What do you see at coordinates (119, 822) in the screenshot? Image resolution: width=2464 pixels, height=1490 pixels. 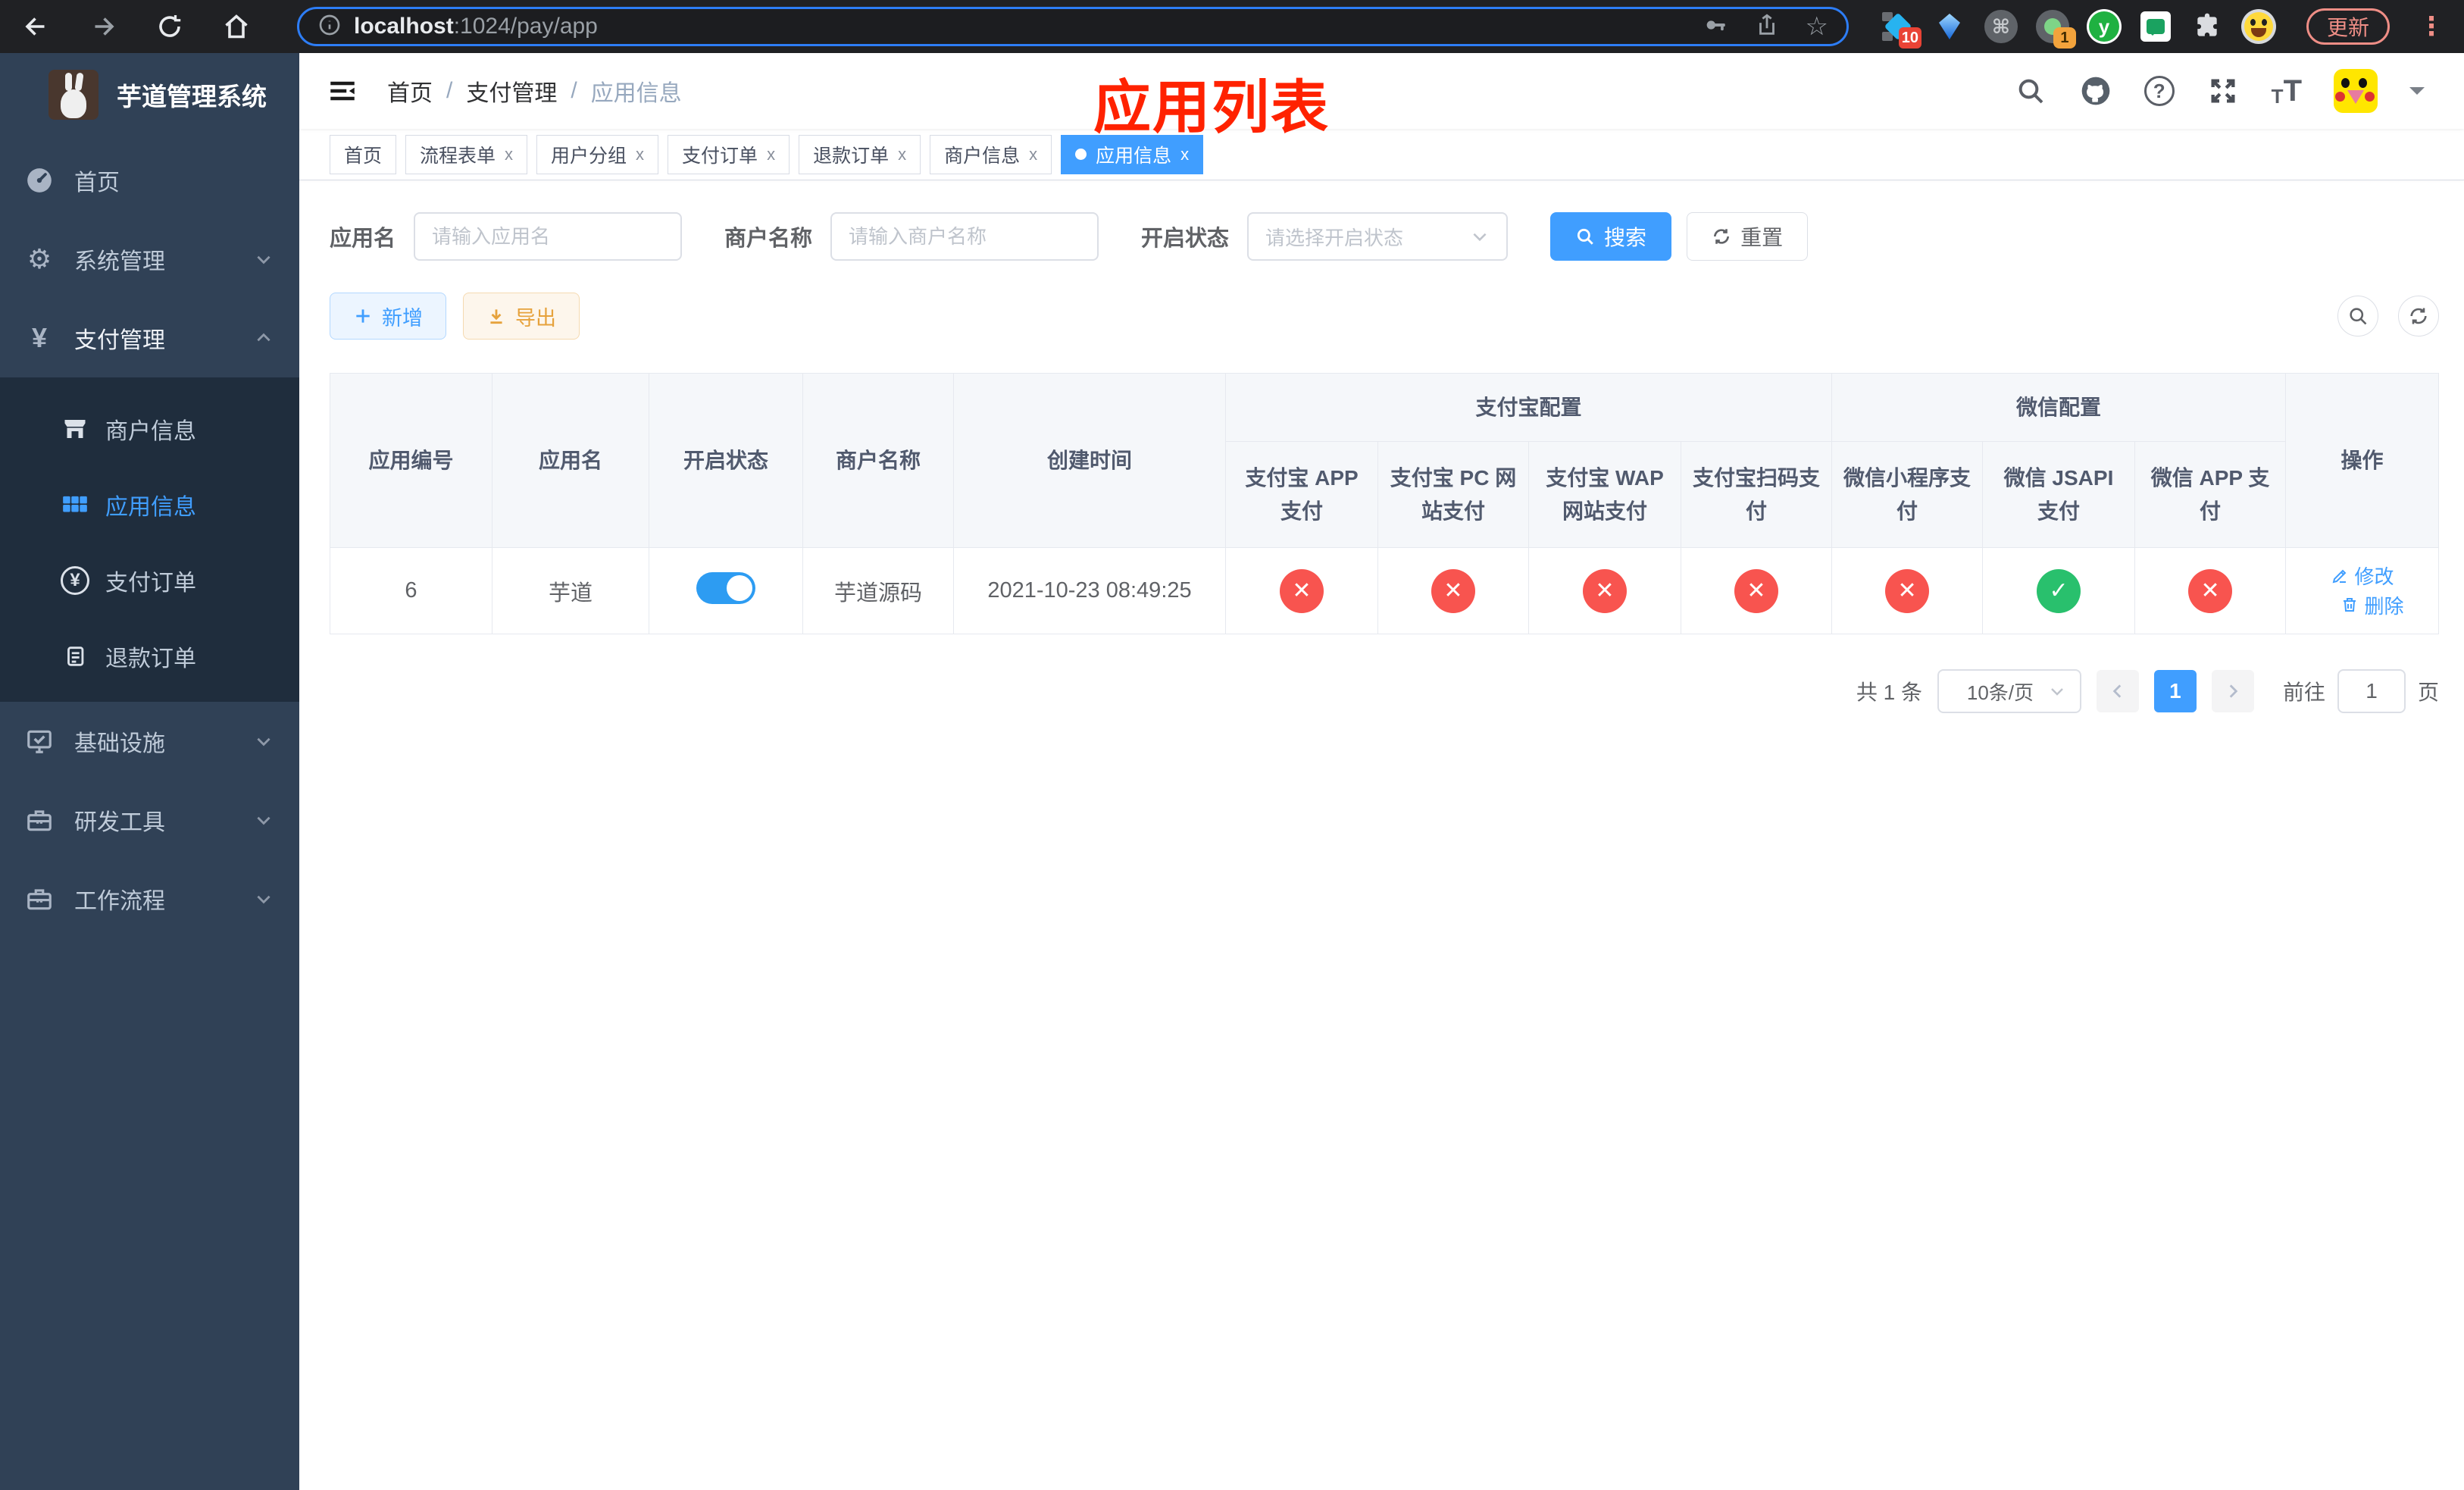 I see `sidebar-item-label: 研发工具` at bounding box center [119, 822].